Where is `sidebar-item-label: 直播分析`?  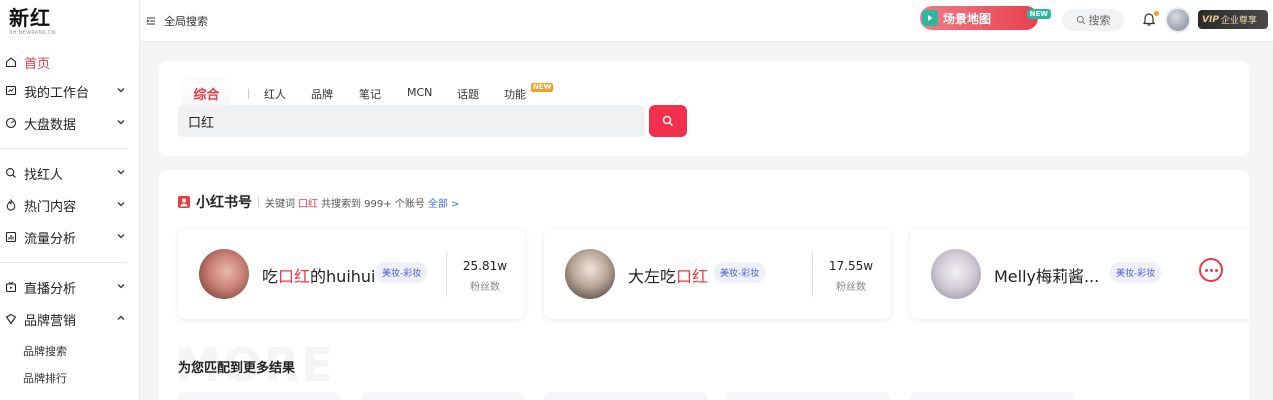 sidebar-item-label: 直播分析 is located at coordinates (50, 289).